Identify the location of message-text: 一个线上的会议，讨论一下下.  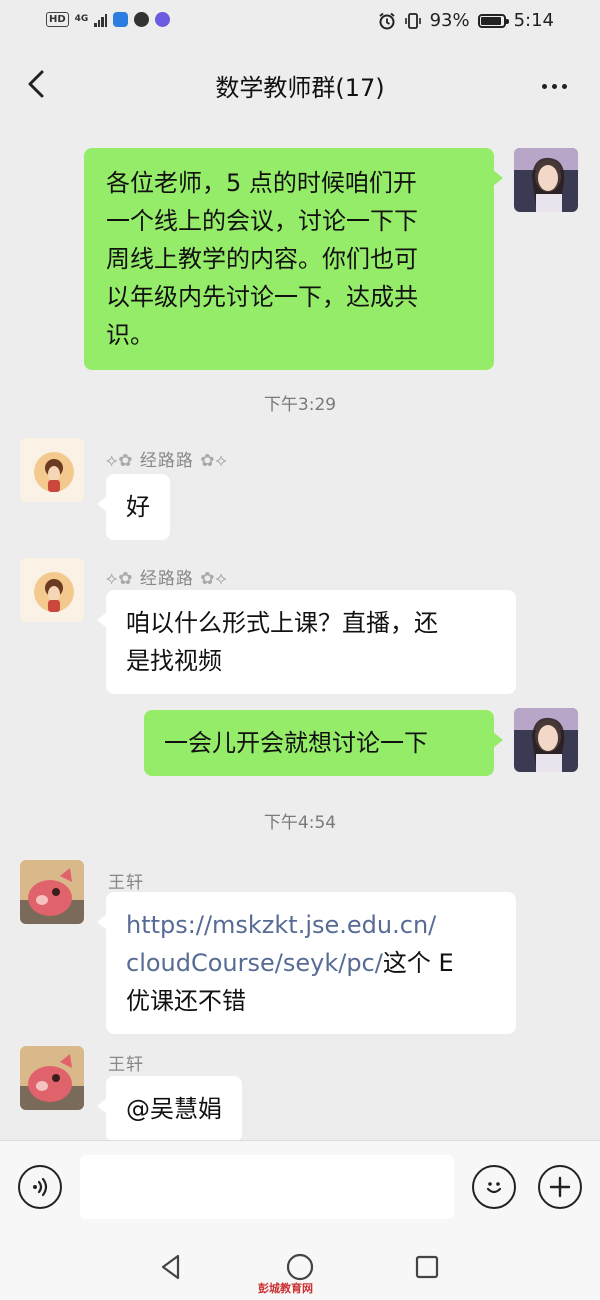
(262, 221).